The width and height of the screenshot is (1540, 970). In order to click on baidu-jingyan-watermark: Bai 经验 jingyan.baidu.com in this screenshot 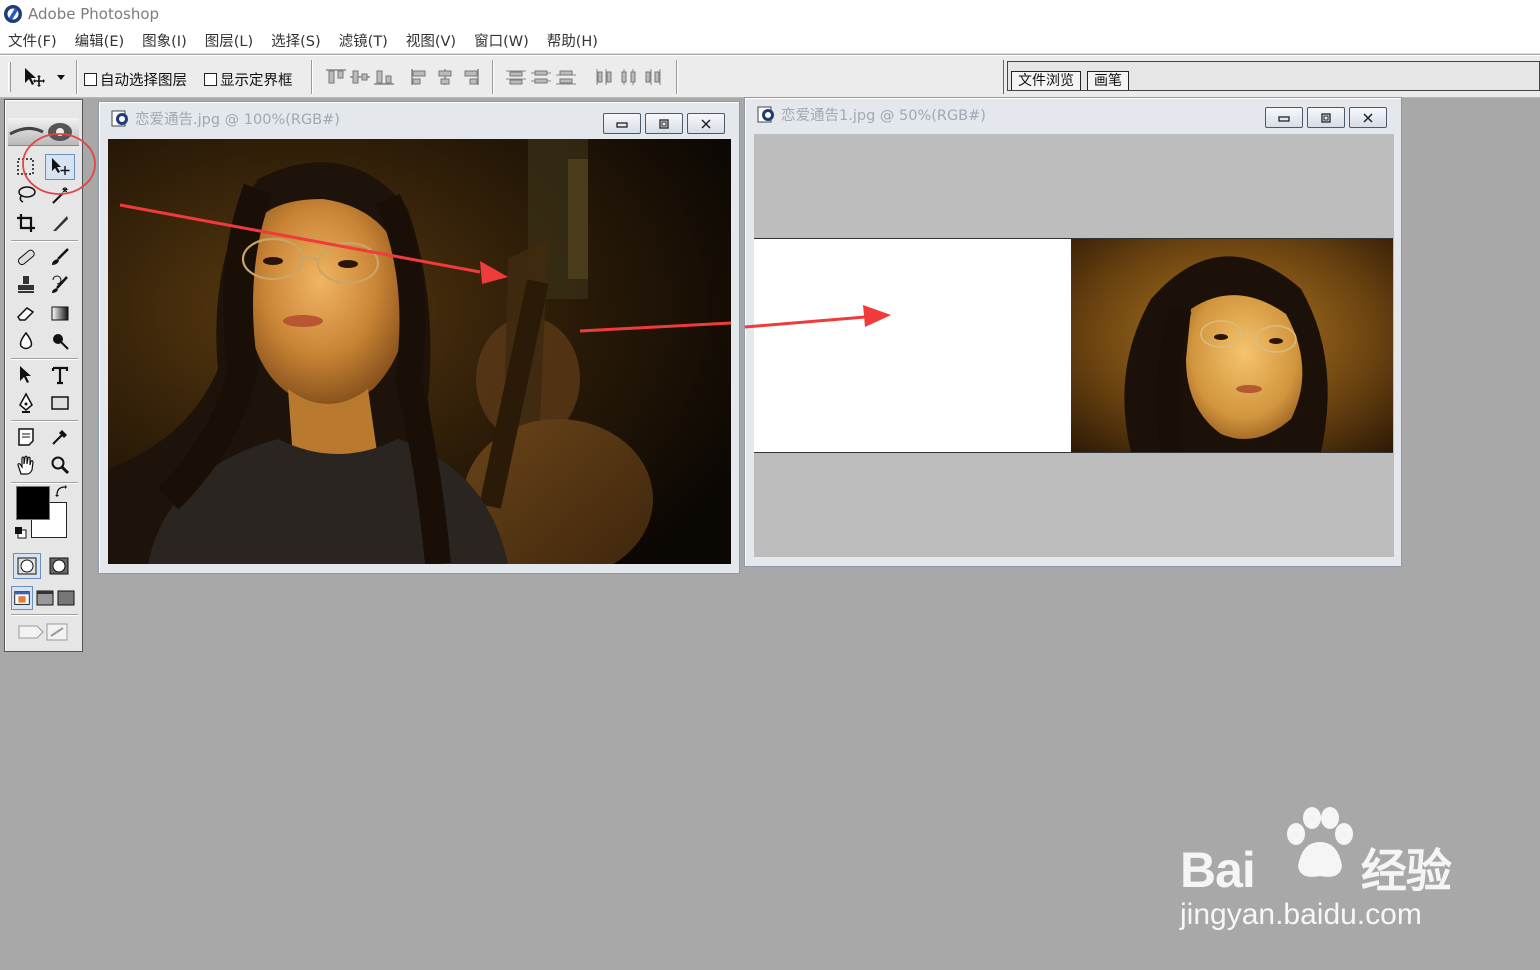, I will do `click(1330, 875)`.